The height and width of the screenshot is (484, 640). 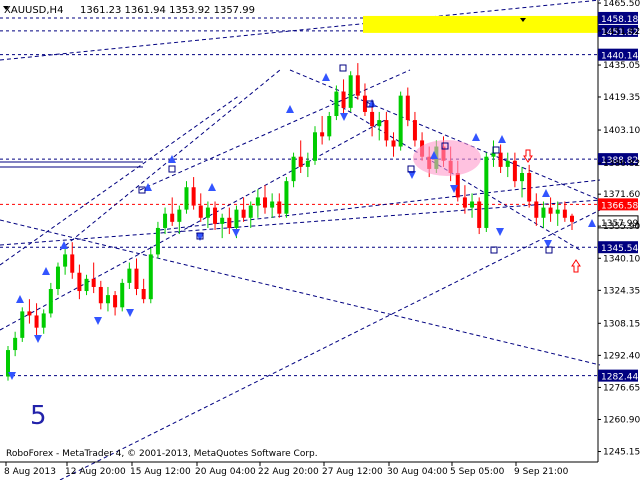 I want to click on price-level-text: 1366.58, so click(x=619, y=206).